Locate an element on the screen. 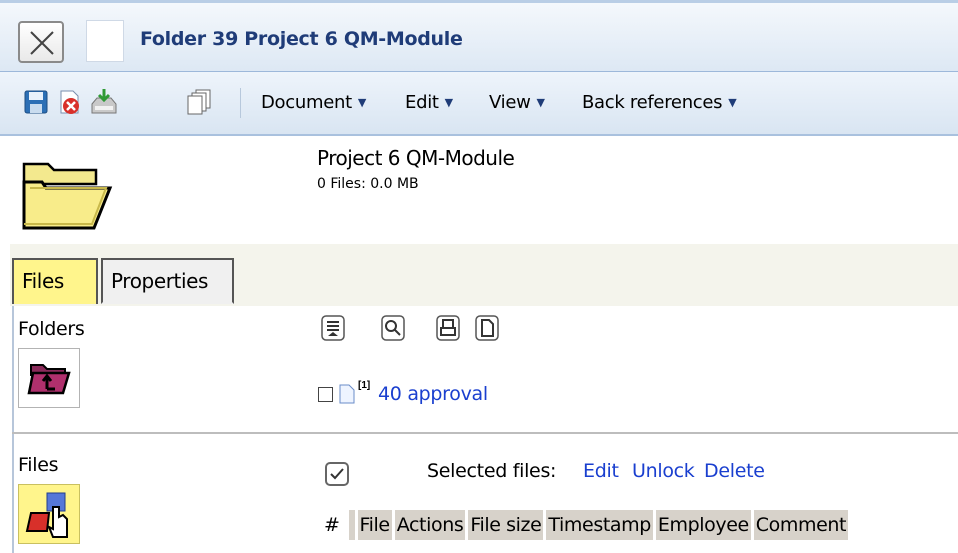  column-header-employee: Employee is located at coordinates (703, 525).